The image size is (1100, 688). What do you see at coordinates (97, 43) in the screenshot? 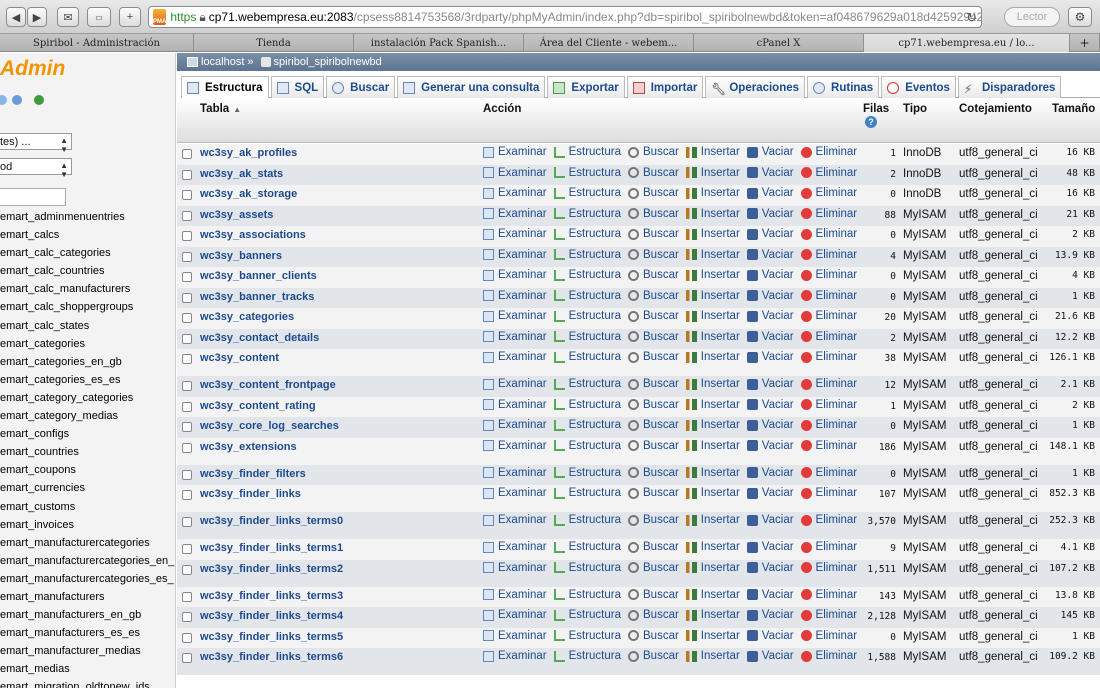
I see `browser-tab: Spiribol - Administración` at bounding box center [97, 43].